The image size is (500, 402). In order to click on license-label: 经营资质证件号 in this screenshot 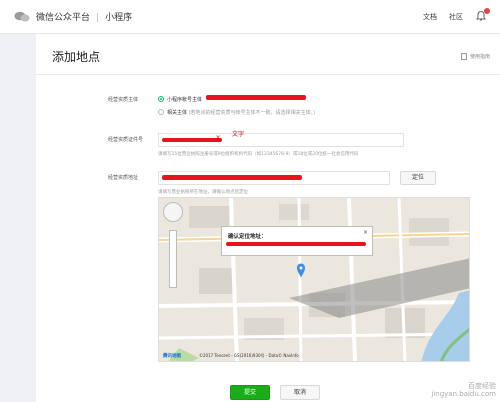, I will do `click(126, 140)`.